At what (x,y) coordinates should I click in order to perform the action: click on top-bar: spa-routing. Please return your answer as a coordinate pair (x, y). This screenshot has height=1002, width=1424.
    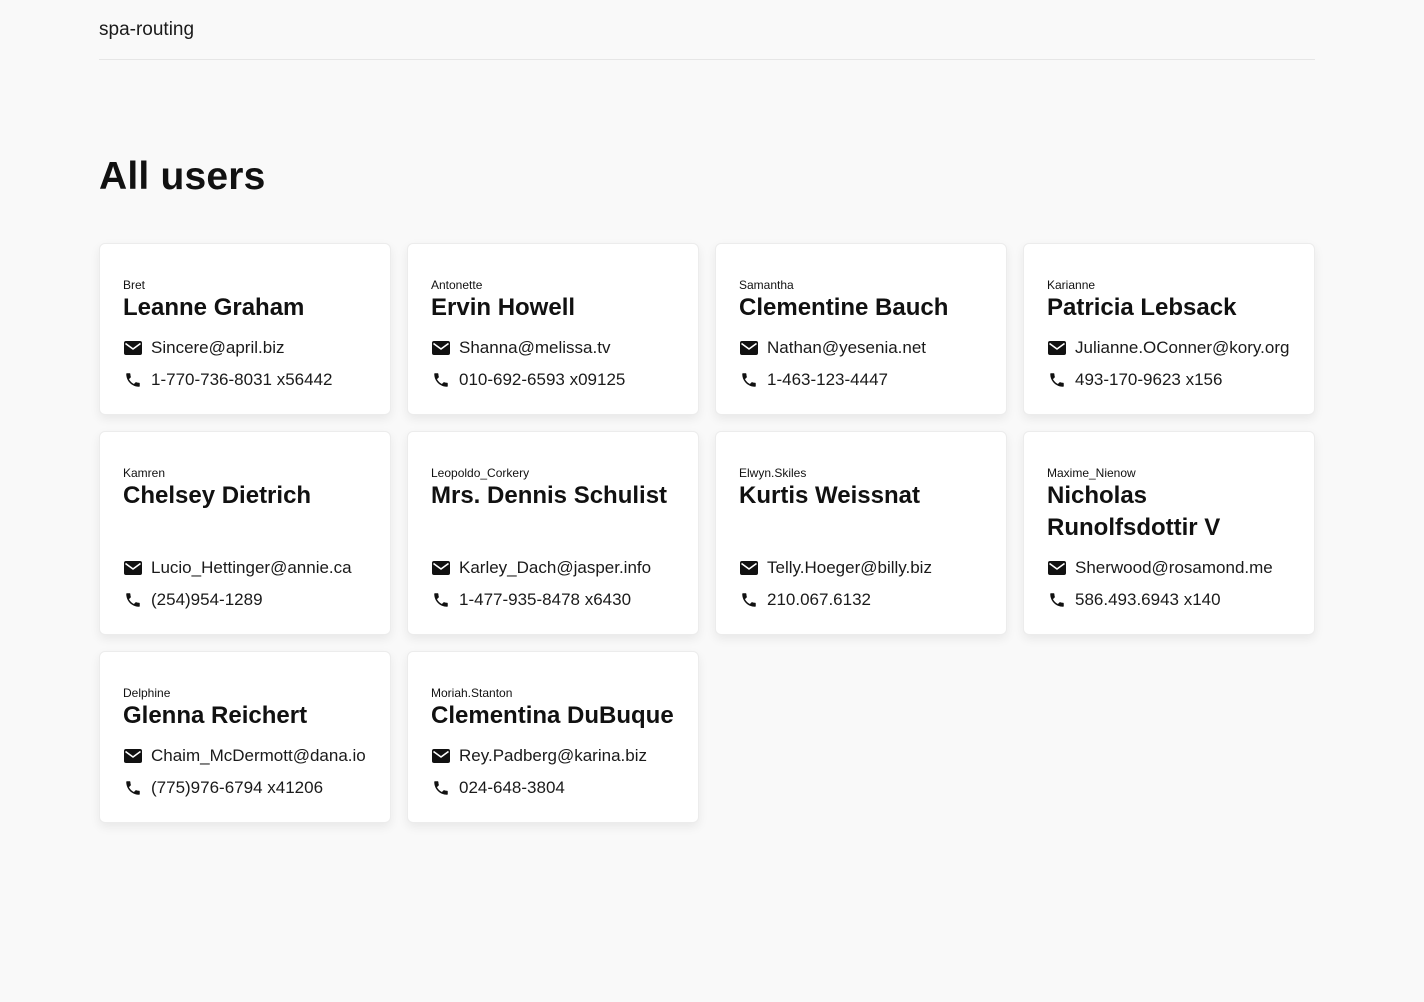
    Looking at the image, I should click on (707, 30).